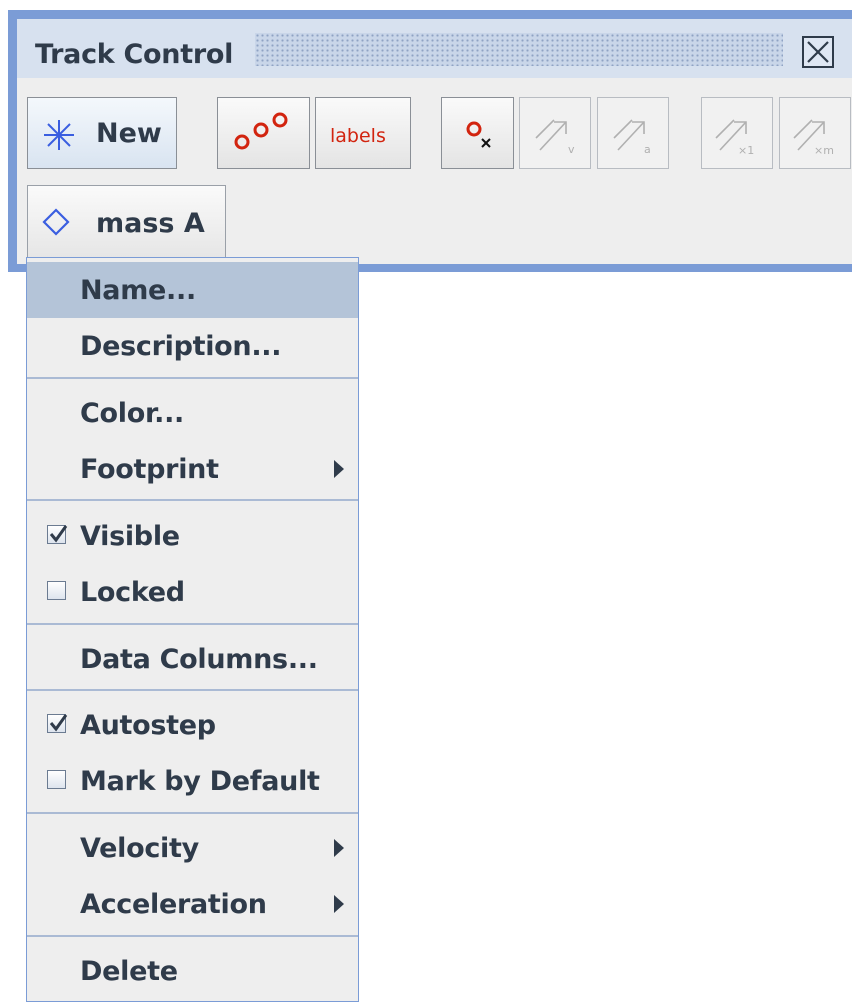 The image size is (852, 1002). I want to click on menu-item-autostep: Autostep, so click(192, 725).